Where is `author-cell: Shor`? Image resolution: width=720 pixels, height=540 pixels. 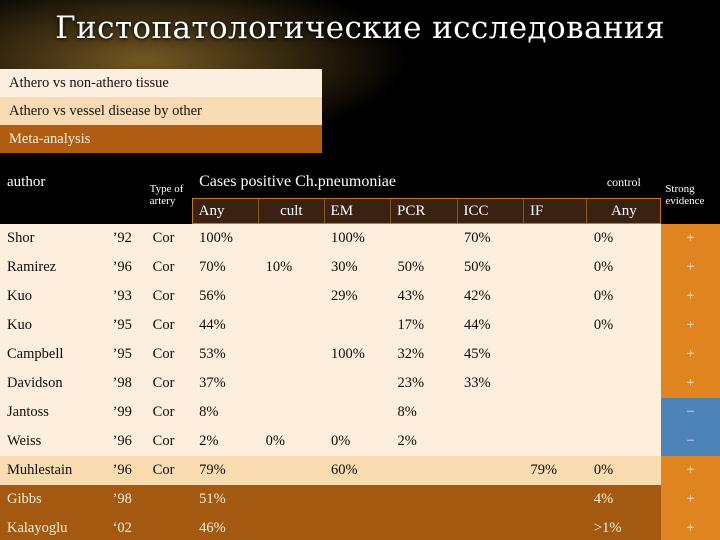
author-cell: Shor is located at coordinates (53, 238).